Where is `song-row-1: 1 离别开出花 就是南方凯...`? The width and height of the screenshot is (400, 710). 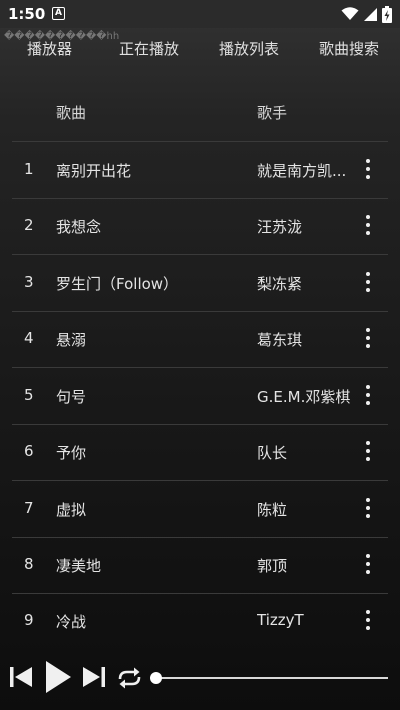 song-row-1: 1 离别开出花 就是南方凯... is located at coordinates (200, 170).